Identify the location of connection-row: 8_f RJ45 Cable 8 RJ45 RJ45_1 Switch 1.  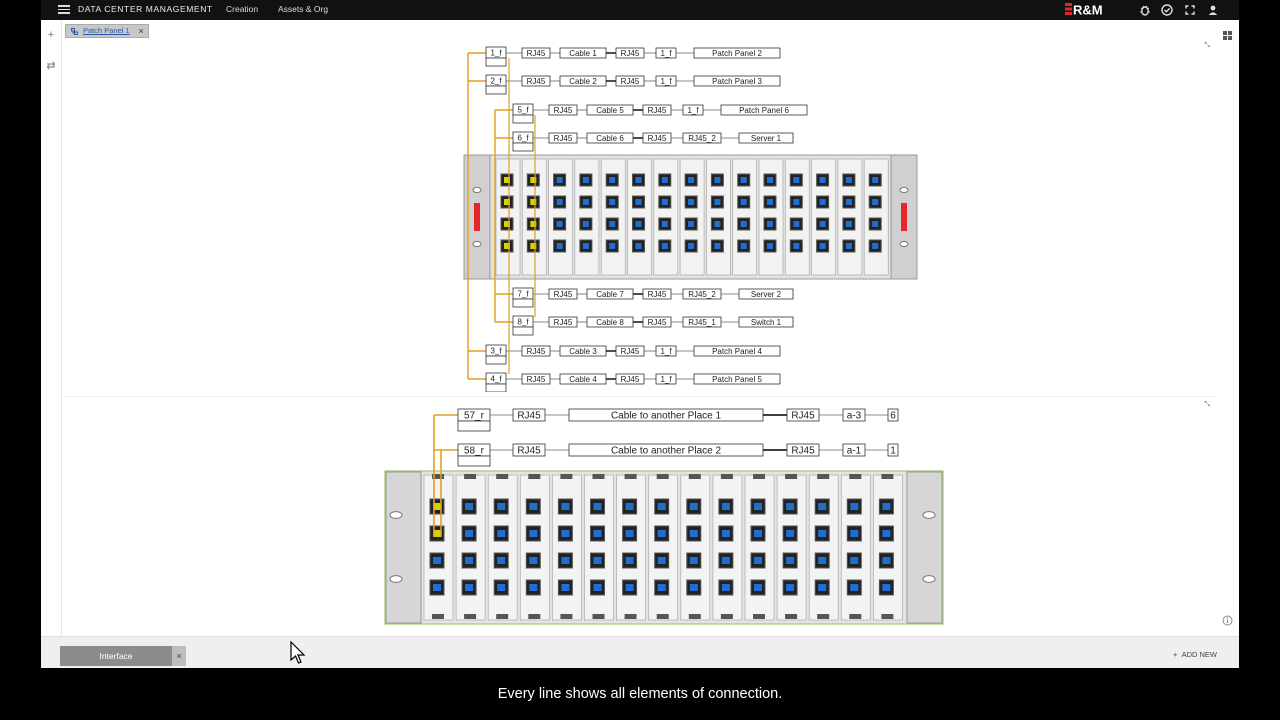
(644, 325).